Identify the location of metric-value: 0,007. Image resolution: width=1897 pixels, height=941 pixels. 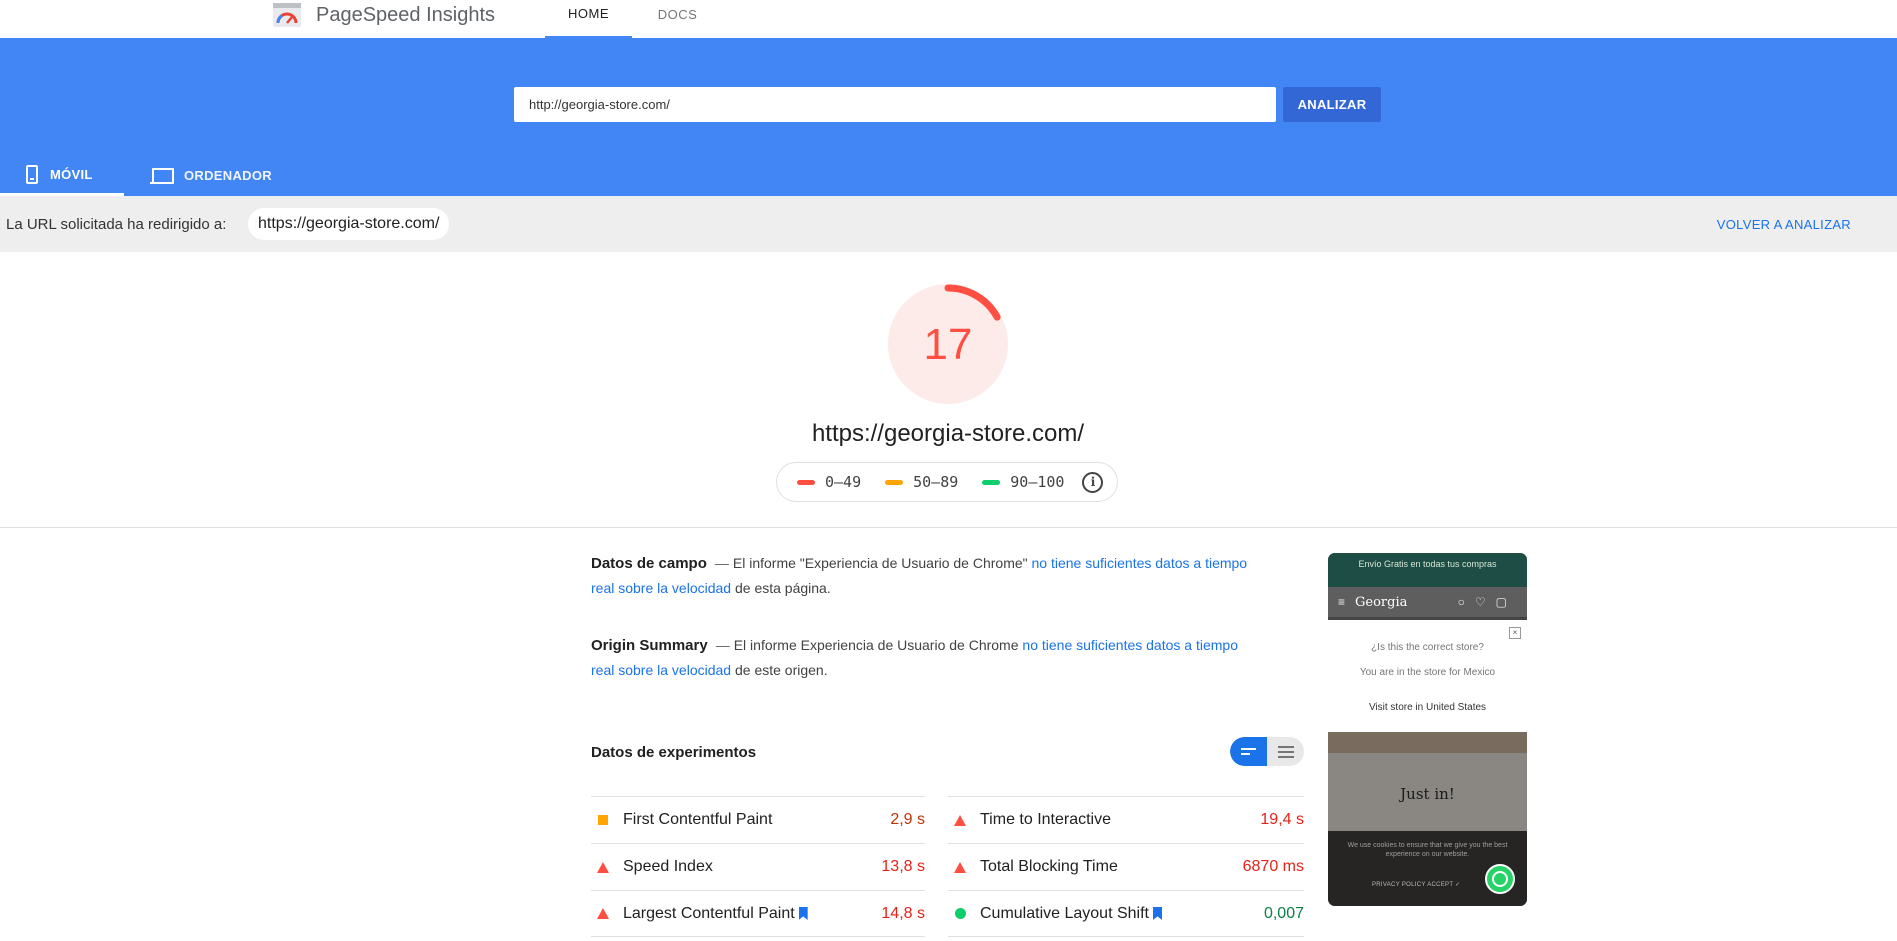
(1283, 913).